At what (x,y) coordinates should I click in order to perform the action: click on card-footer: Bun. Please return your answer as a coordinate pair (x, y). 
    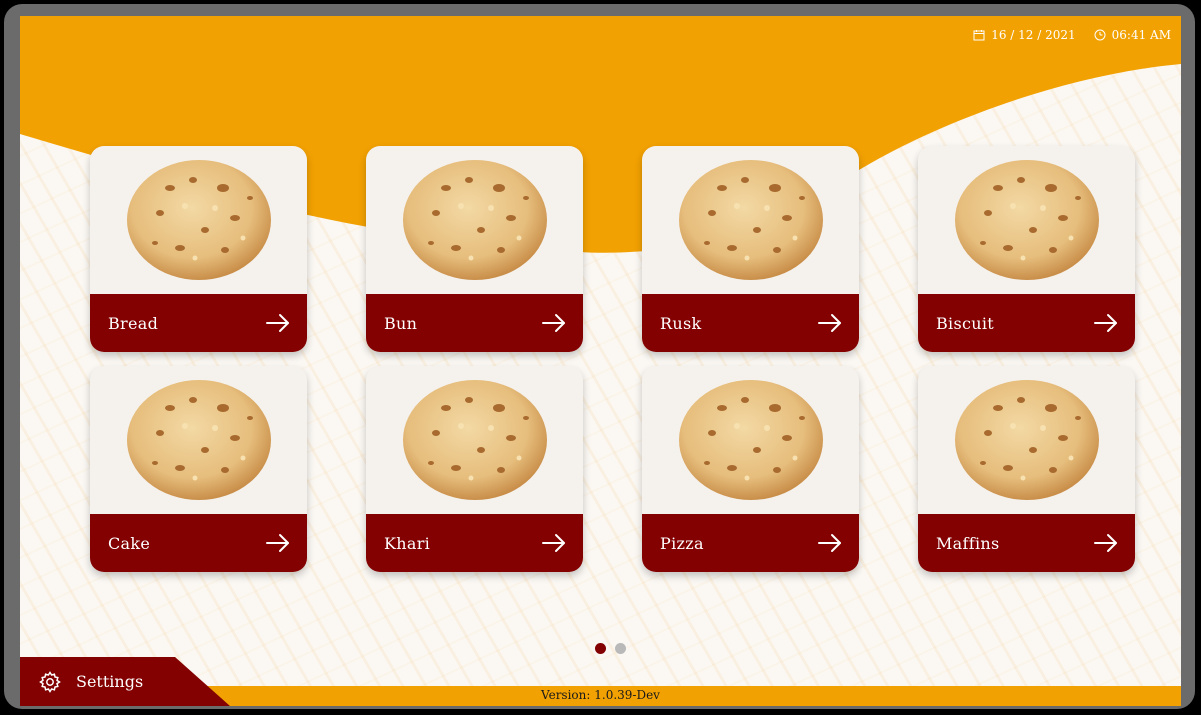
    Looking at the image, I should click on (474, 323).